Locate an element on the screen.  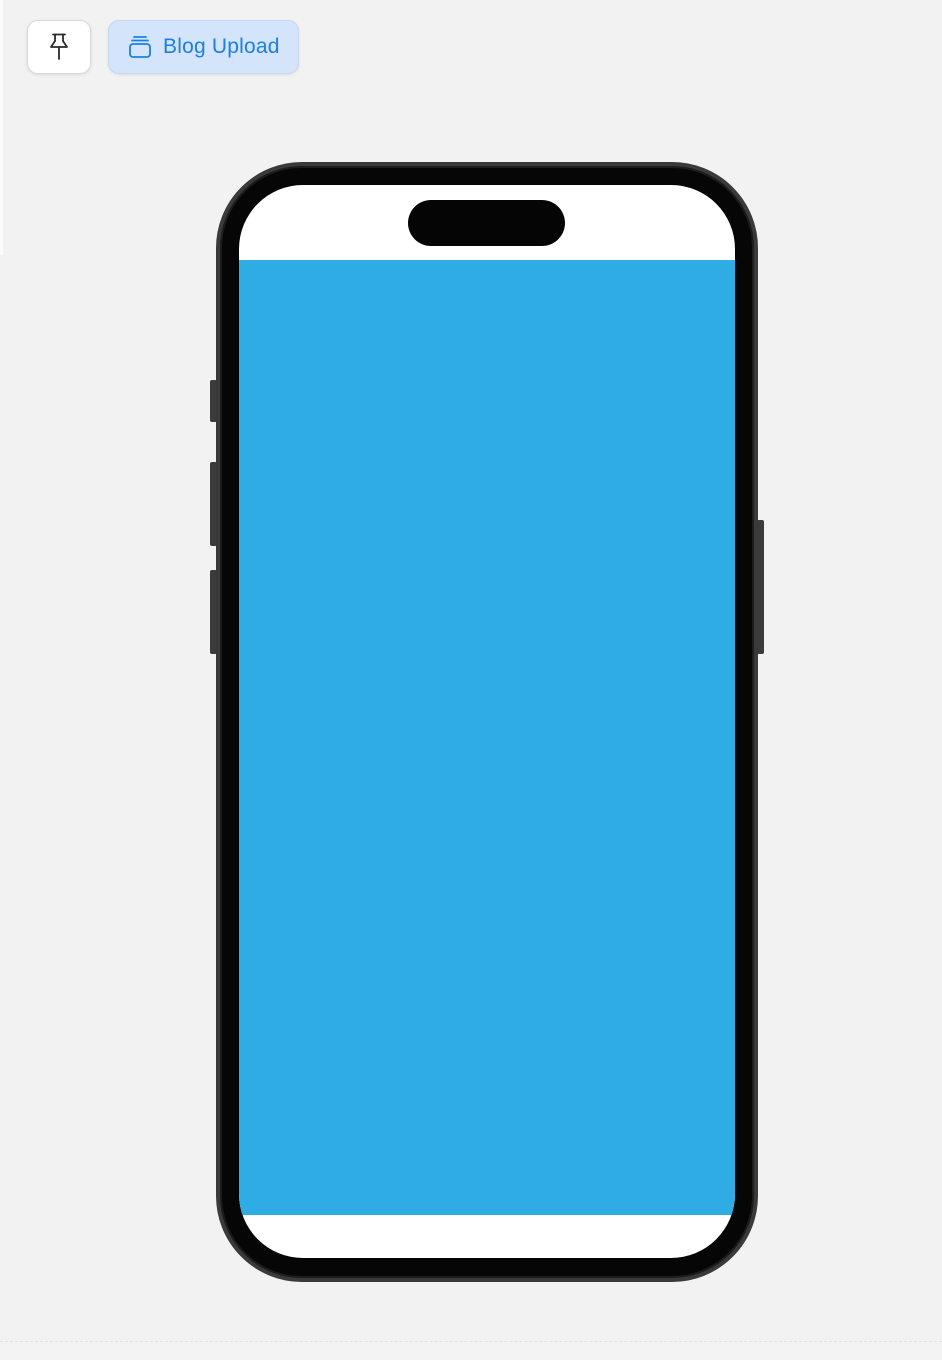
phone-power-button is located at coordinates (760, 587).